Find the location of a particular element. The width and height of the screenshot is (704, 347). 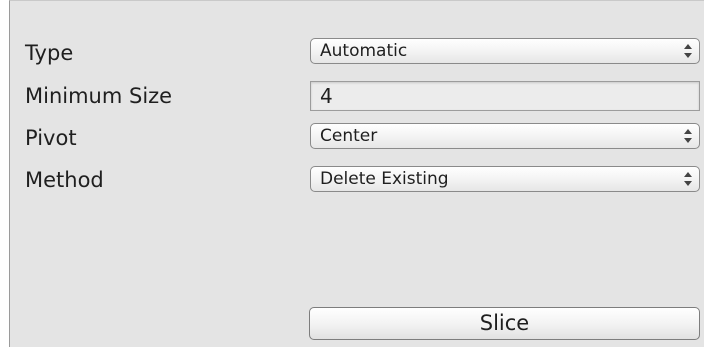

type-label: Type is located at coordinates (49, 53).